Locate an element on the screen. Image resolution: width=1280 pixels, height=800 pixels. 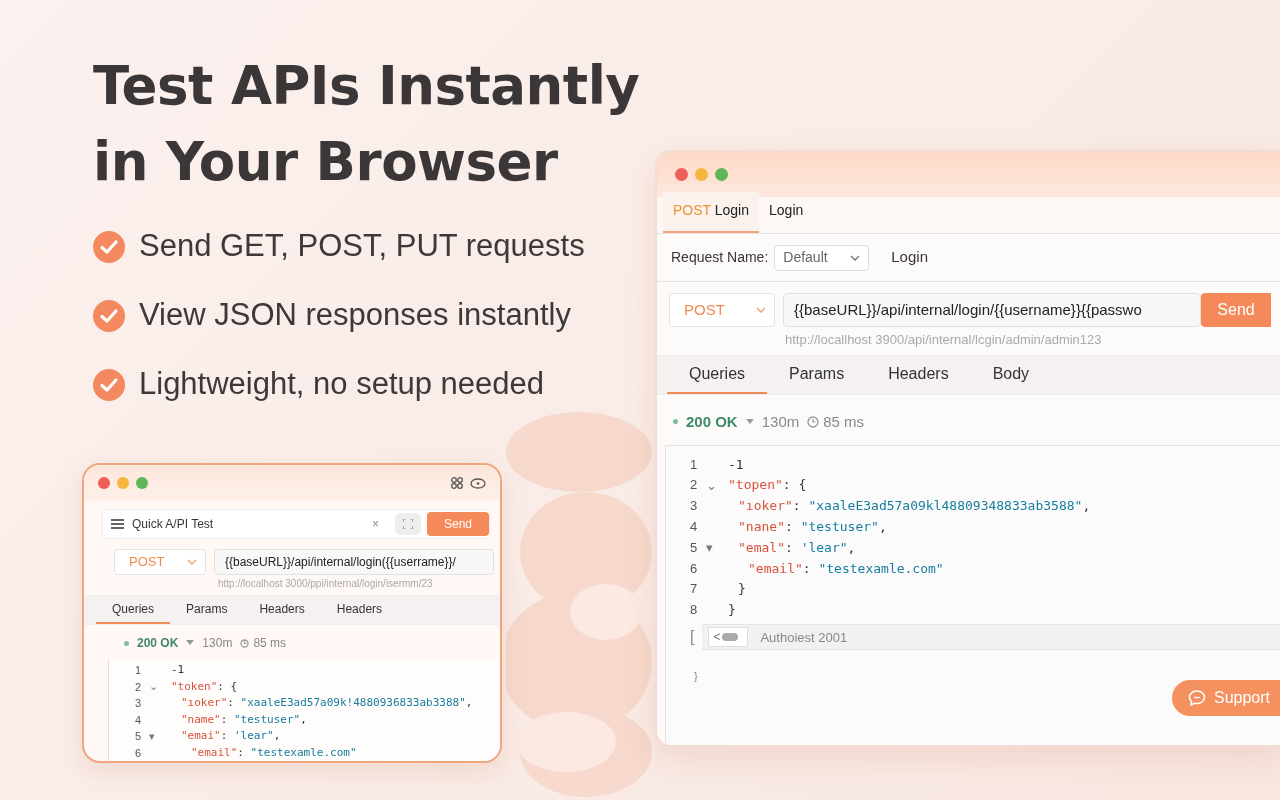
feature-text: Lightweight, no setup needed is located at coordinates (342, 384).